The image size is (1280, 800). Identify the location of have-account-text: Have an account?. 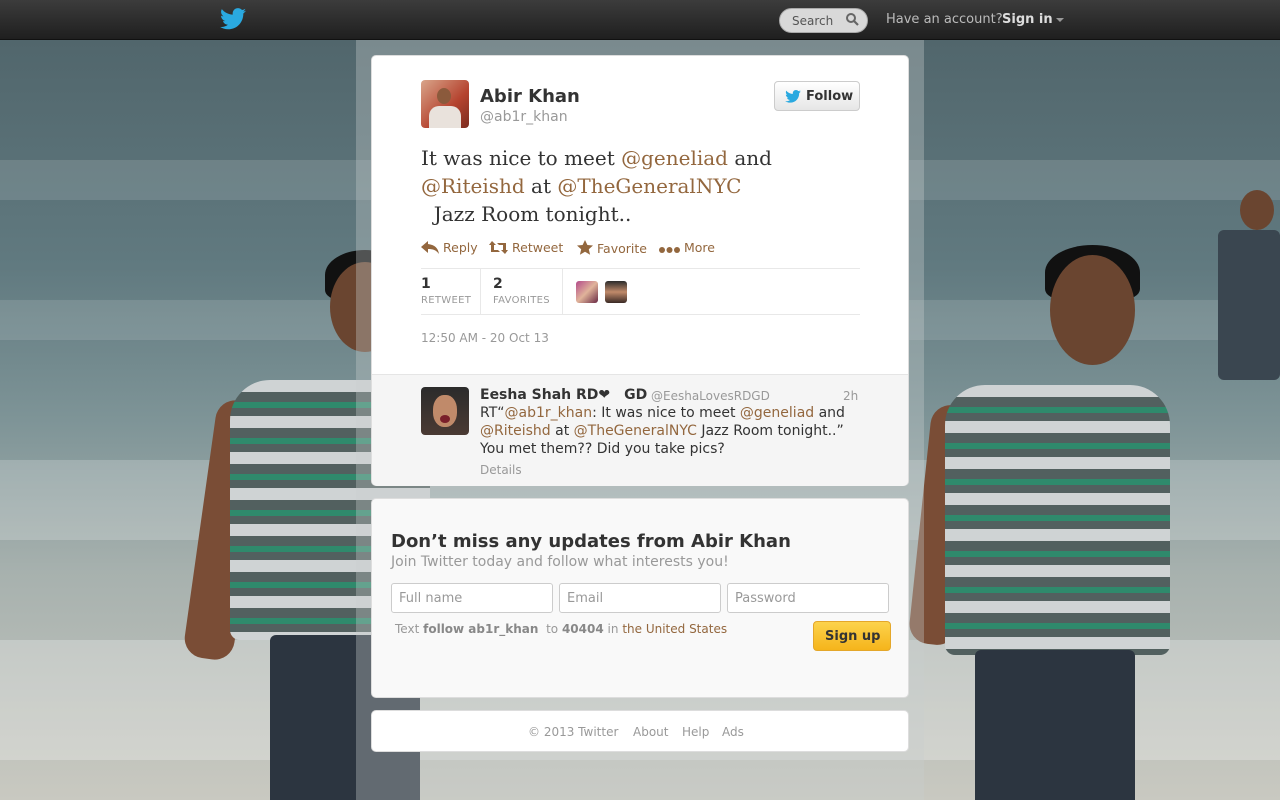
(944, 19).